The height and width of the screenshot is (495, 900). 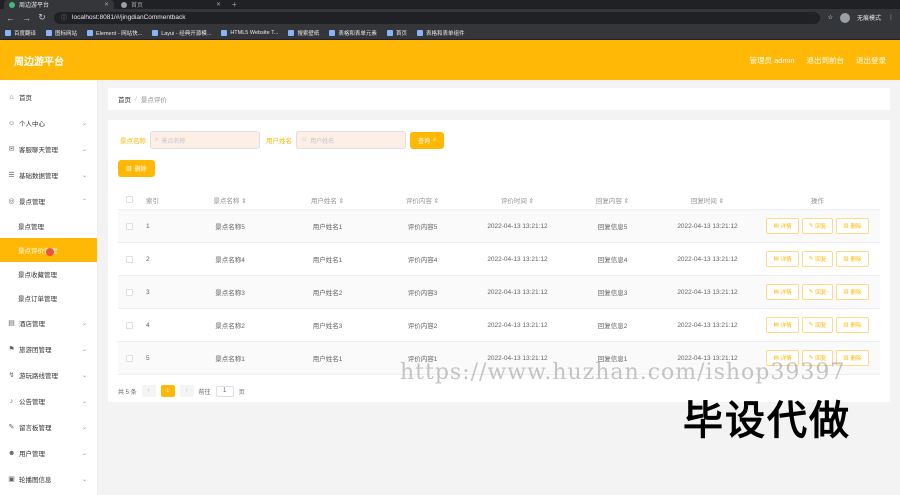 I want to click on detail-icon: ▤, so click(x=776, y=292).